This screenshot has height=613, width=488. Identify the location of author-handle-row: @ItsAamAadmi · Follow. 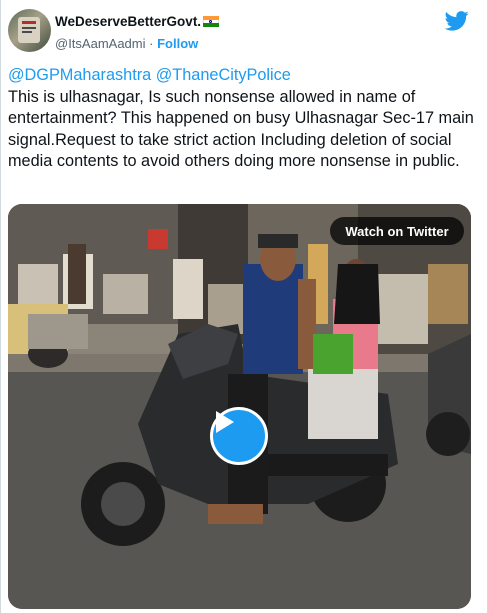
(126, 43).